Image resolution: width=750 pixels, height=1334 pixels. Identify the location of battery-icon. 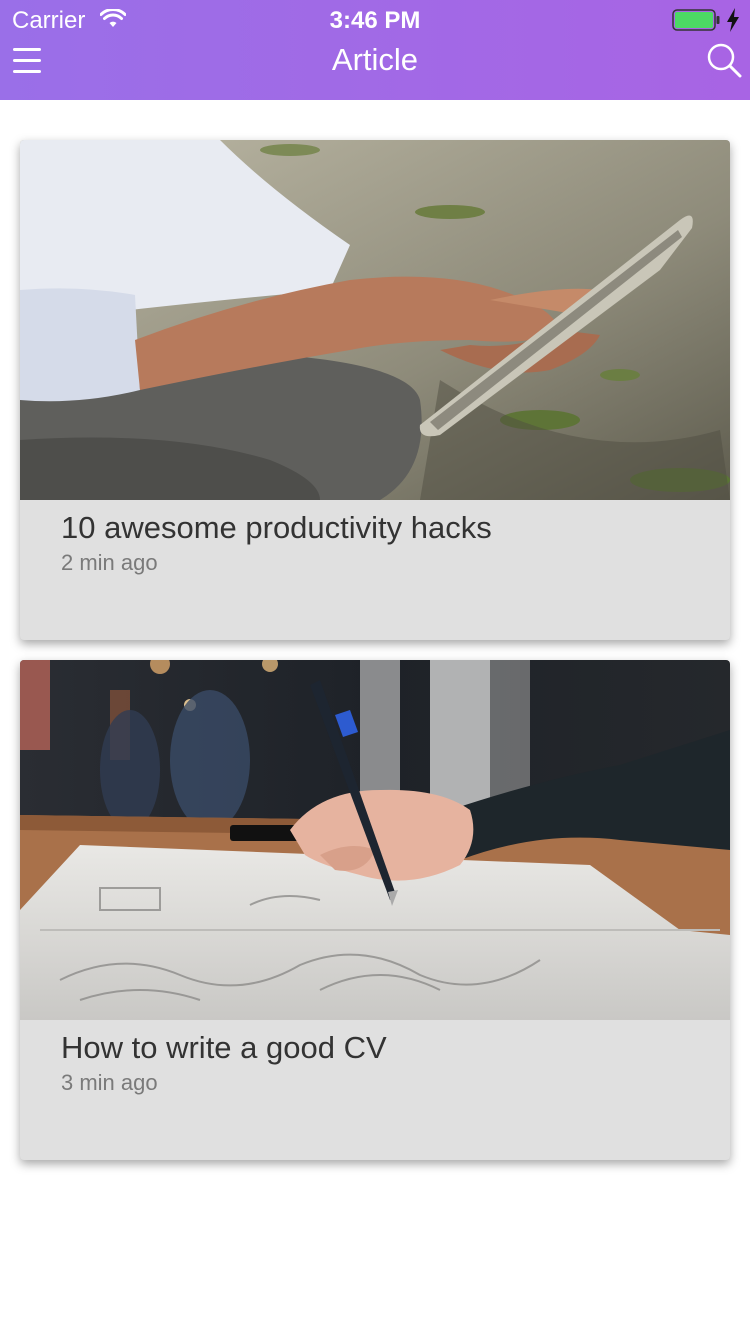
(696, 20).